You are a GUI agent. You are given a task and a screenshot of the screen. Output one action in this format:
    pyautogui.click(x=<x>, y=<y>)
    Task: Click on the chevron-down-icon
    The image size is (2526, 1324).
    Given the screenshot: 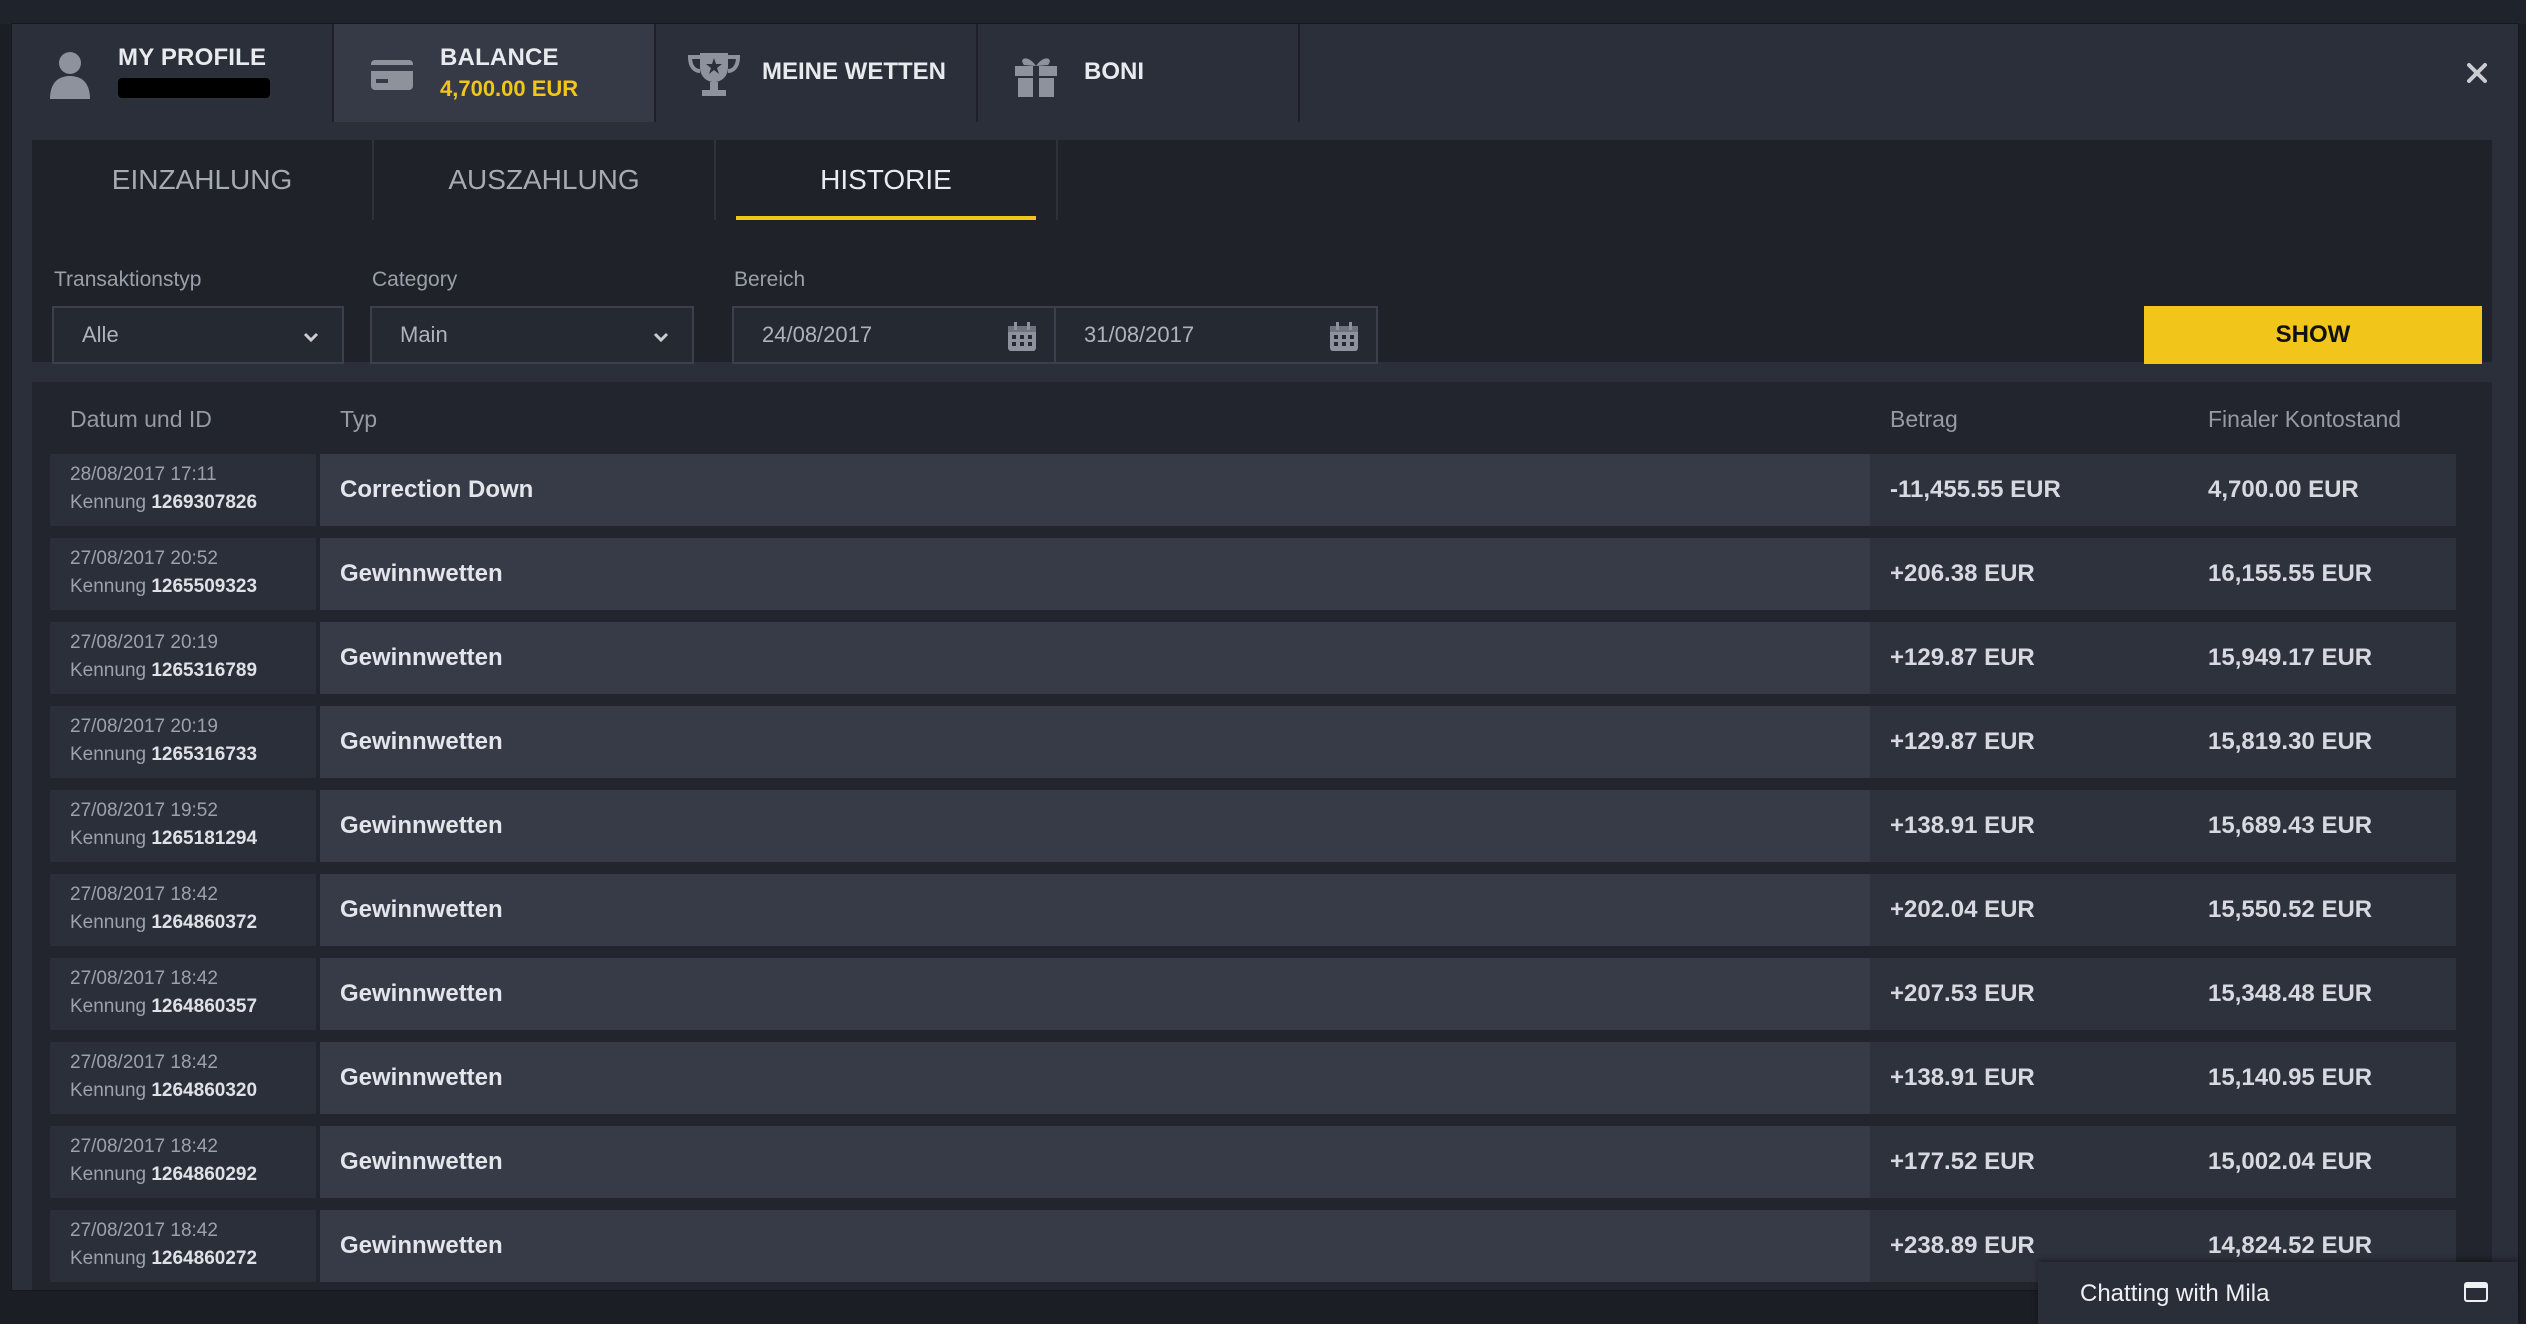 What is the action you would take?
    pyautogui.click(x=311, y=337)
    